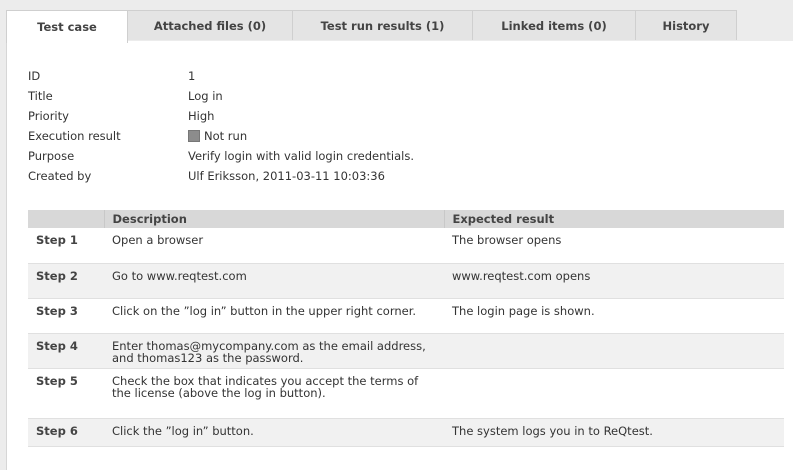 Image resolution: width=793 pixels, height=470 pixels. Describe the element at coordinates (60, 176) in the screenshot. I see `detail-label: Created by` at that location.